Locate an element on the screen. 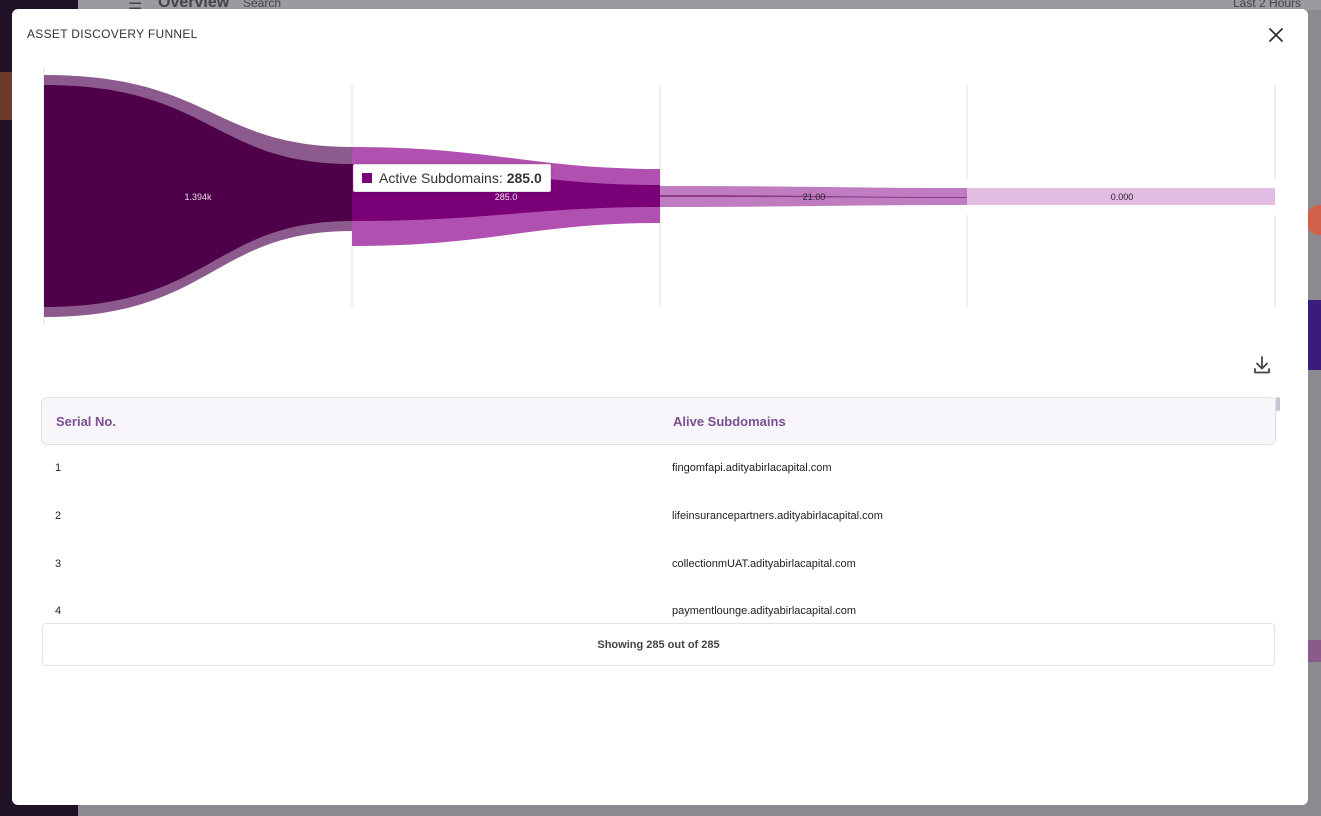  tooltip-series: Active Subdomains is located at coordinates (439, 178).